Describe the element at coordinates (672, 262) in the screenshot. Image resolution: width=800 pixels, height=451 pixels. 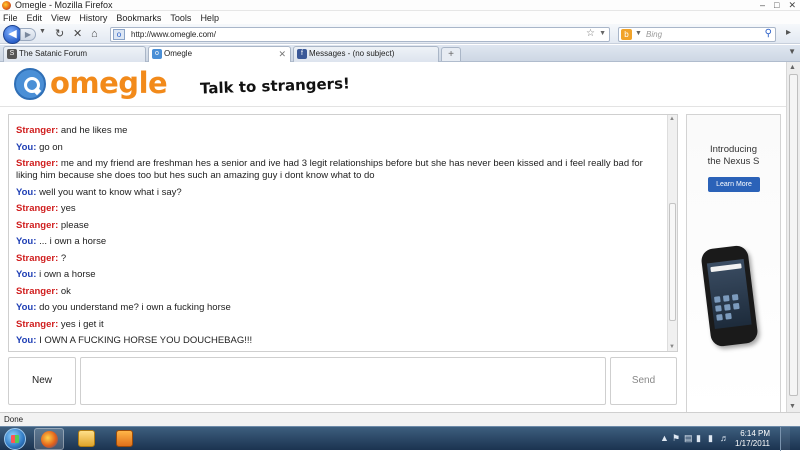
I see `chat-scroll-thumb` at that location.